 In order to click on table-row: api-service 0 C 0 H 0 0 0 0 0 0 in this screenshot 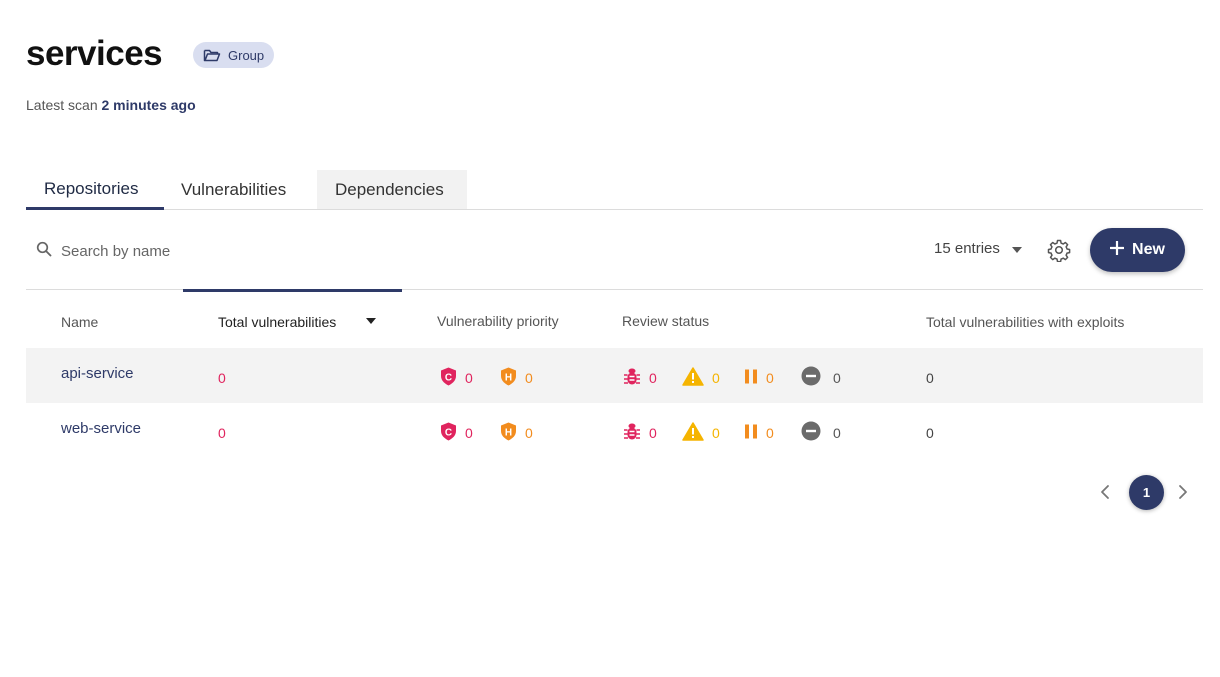, I will do `click(614, 375)`.